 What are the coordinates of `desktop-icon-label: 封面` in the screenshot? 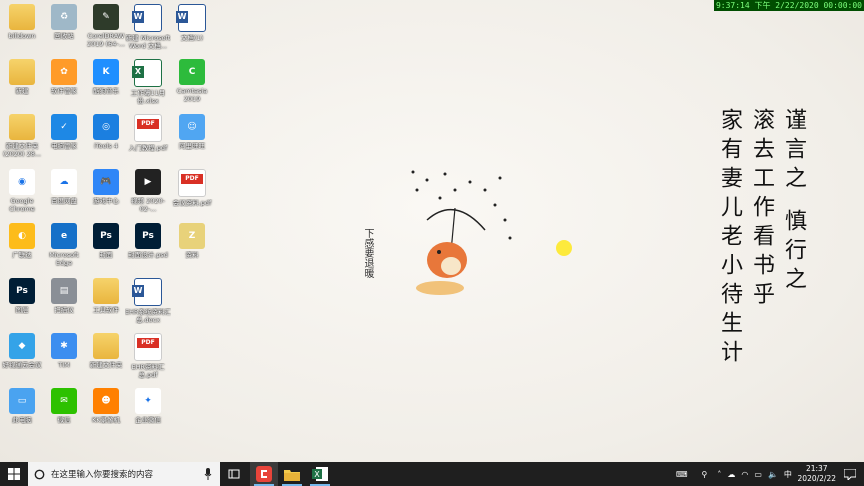 It's located at (106, 255).